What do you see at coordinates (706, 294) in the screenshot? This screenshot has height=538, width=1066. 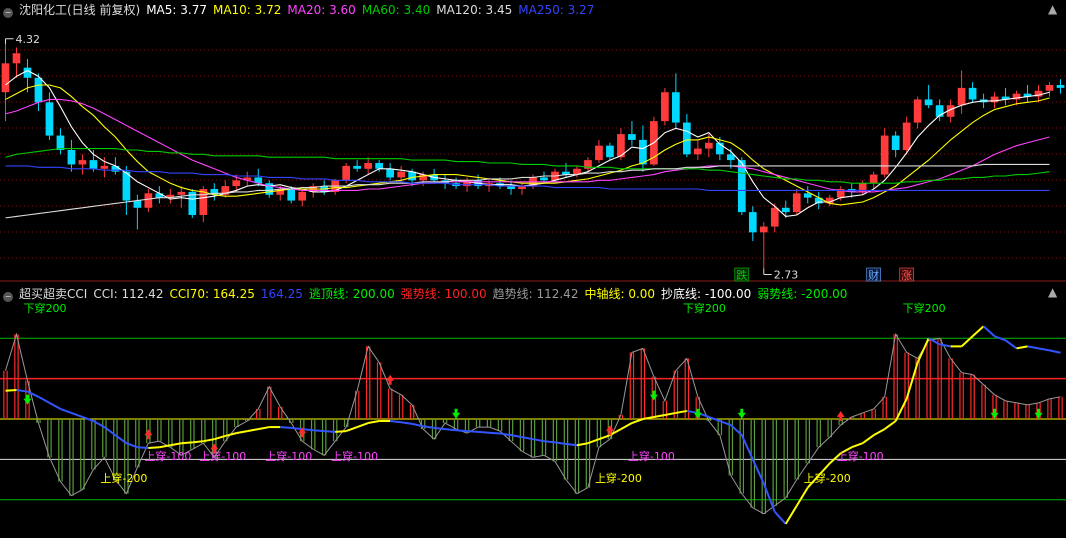 I see `cci-legend-item: 抄底线: -100.00` at bounding box center [706, 294].